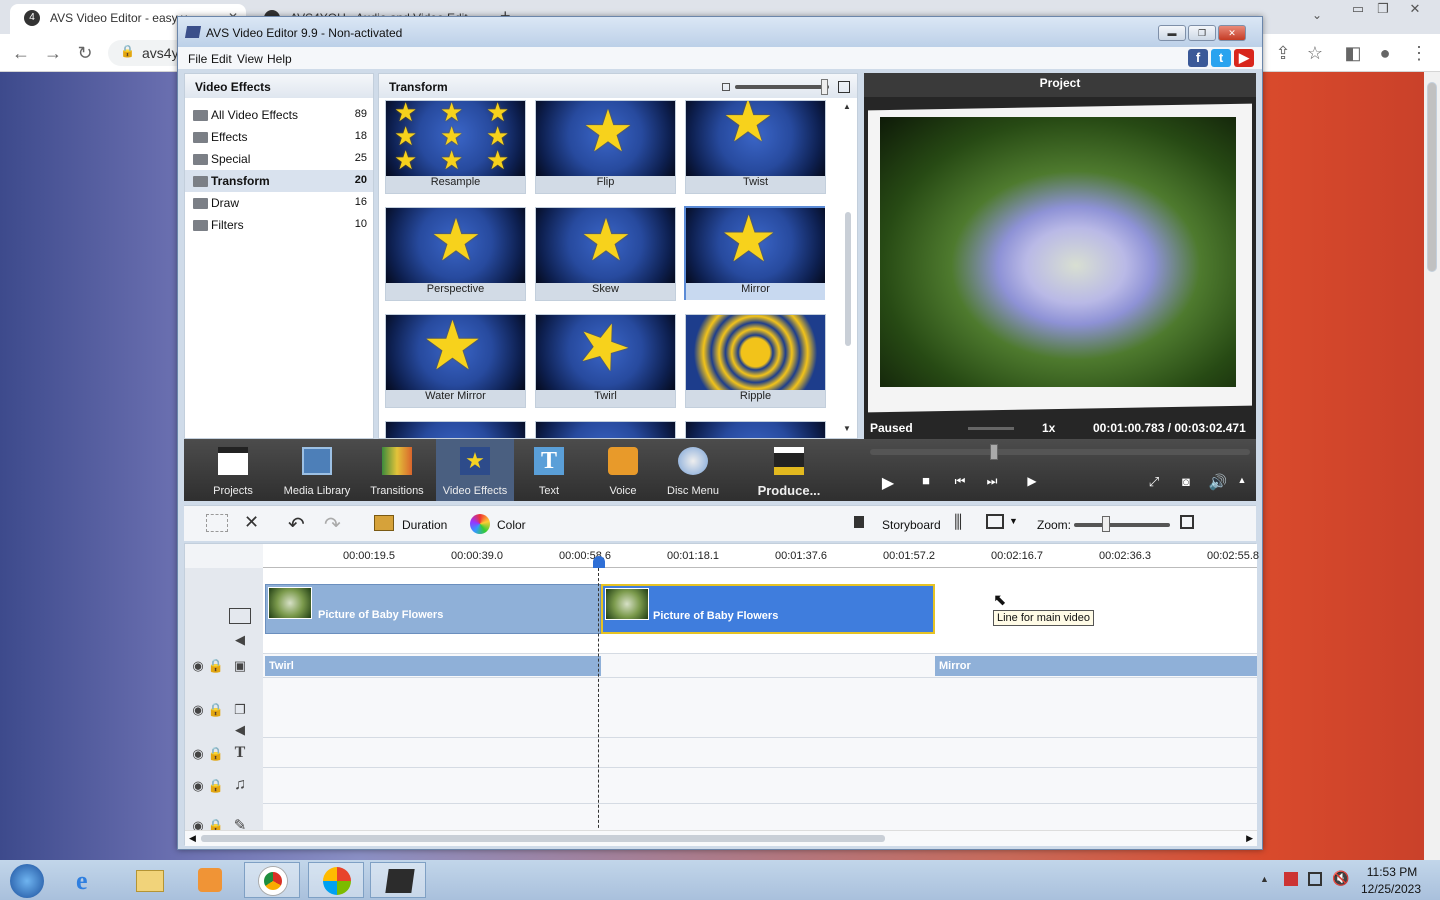 Image resolution: width=1440 pixels, height=900 pixels. I want to click on storyboard-button: Storyboard, so click(911, 525).